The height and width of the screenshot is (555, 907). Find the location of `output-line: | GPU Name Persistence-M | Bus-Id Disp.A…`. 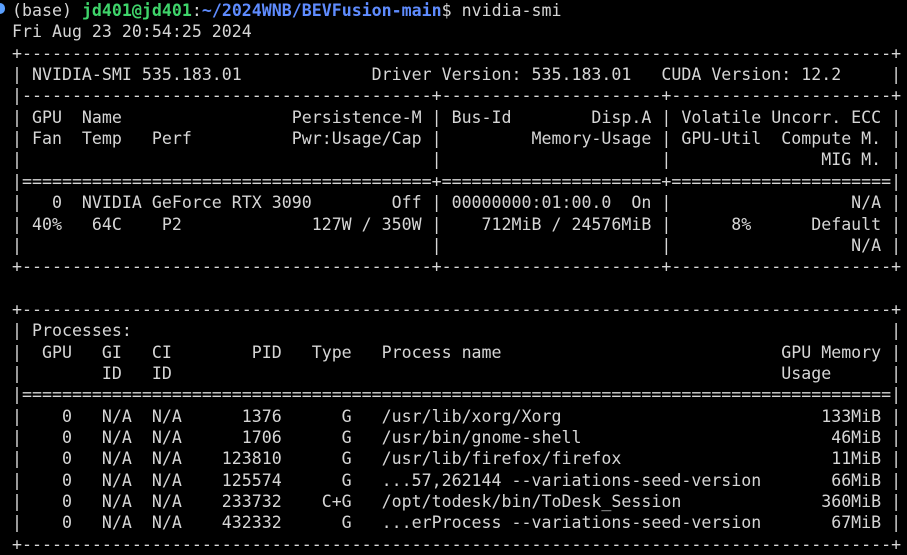

output-line: | GPU Name Persistence-M | Bus-Id Disp.A… is located at coordinates (457, 117).